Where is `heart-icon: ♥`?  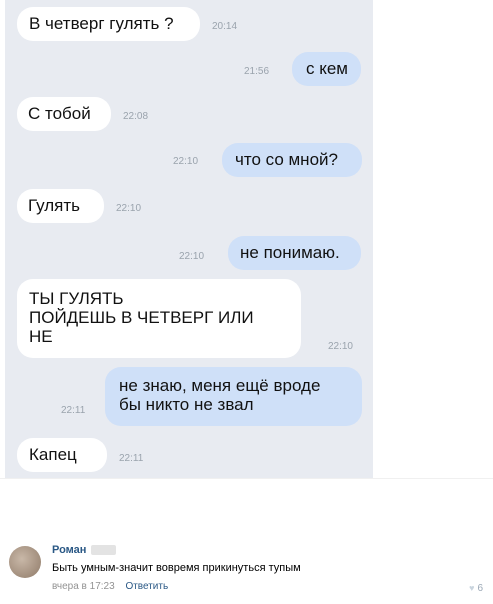
heart-icon: ♥ is located at coordinates (472, 588).